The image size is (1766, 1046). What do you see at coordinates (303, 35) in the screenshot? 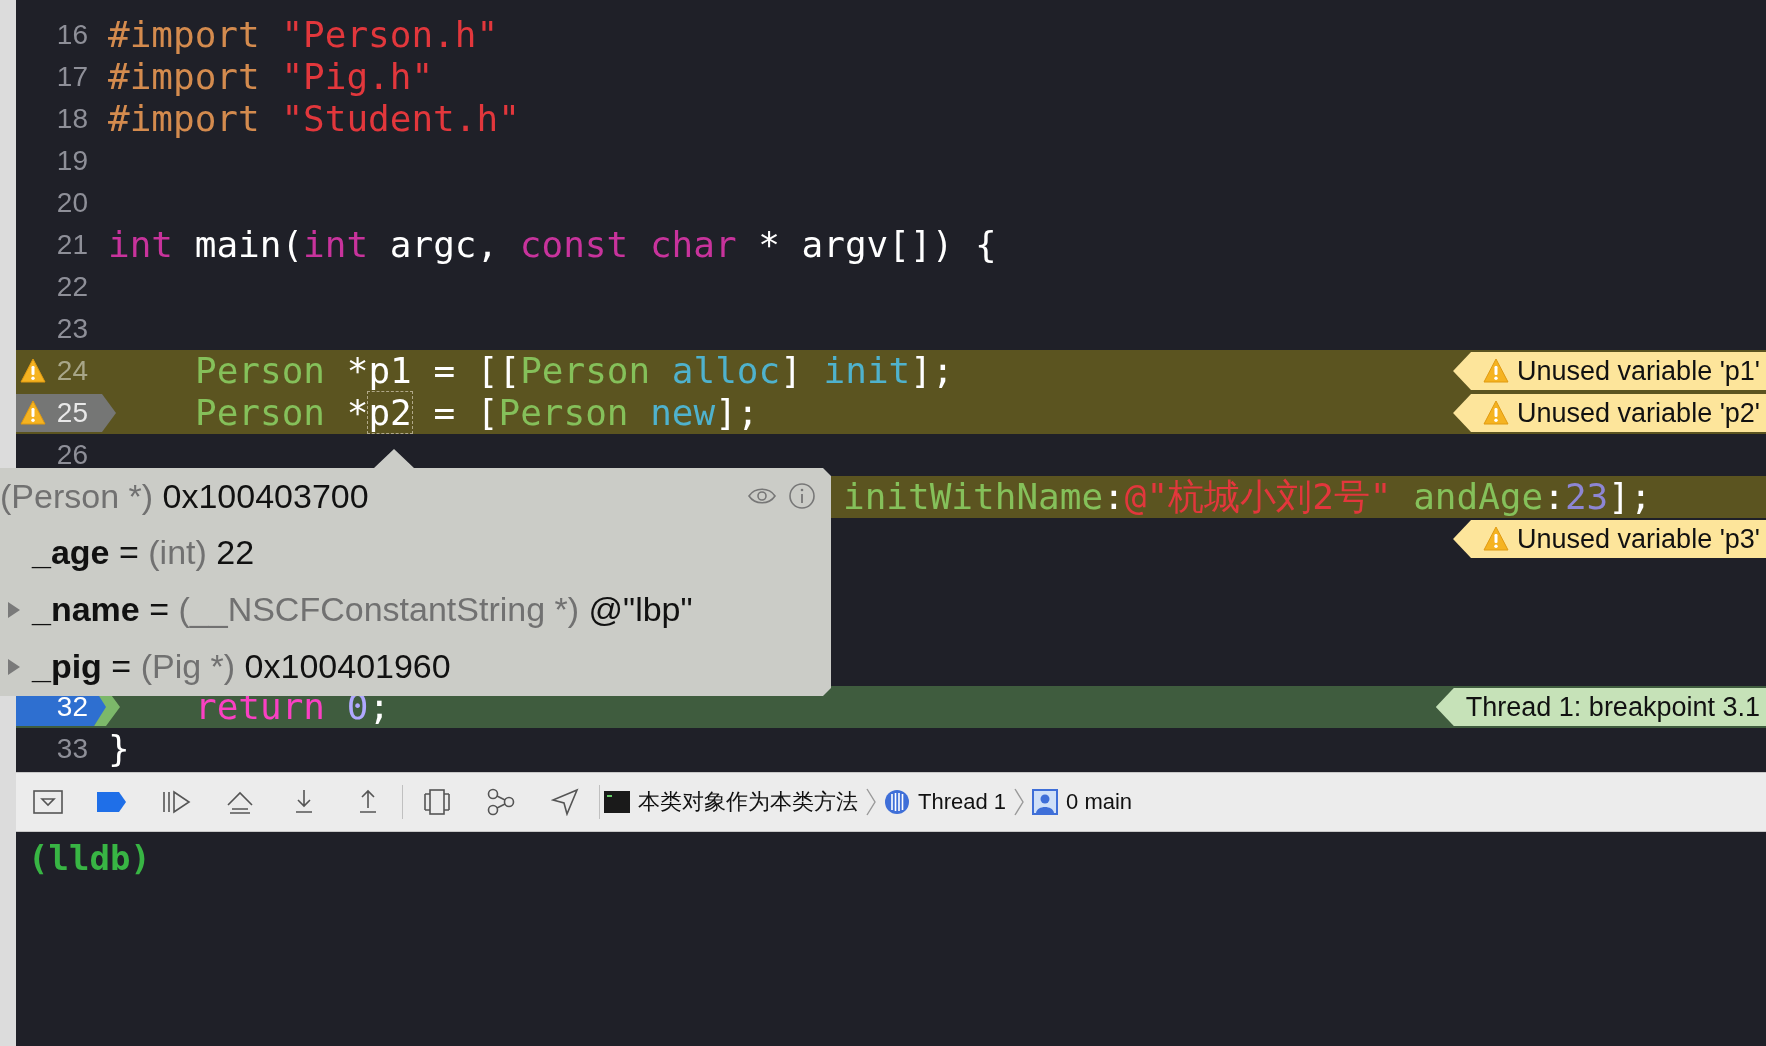
I see `code-line: #import "Person.h"` at bounding box center [303, 35].